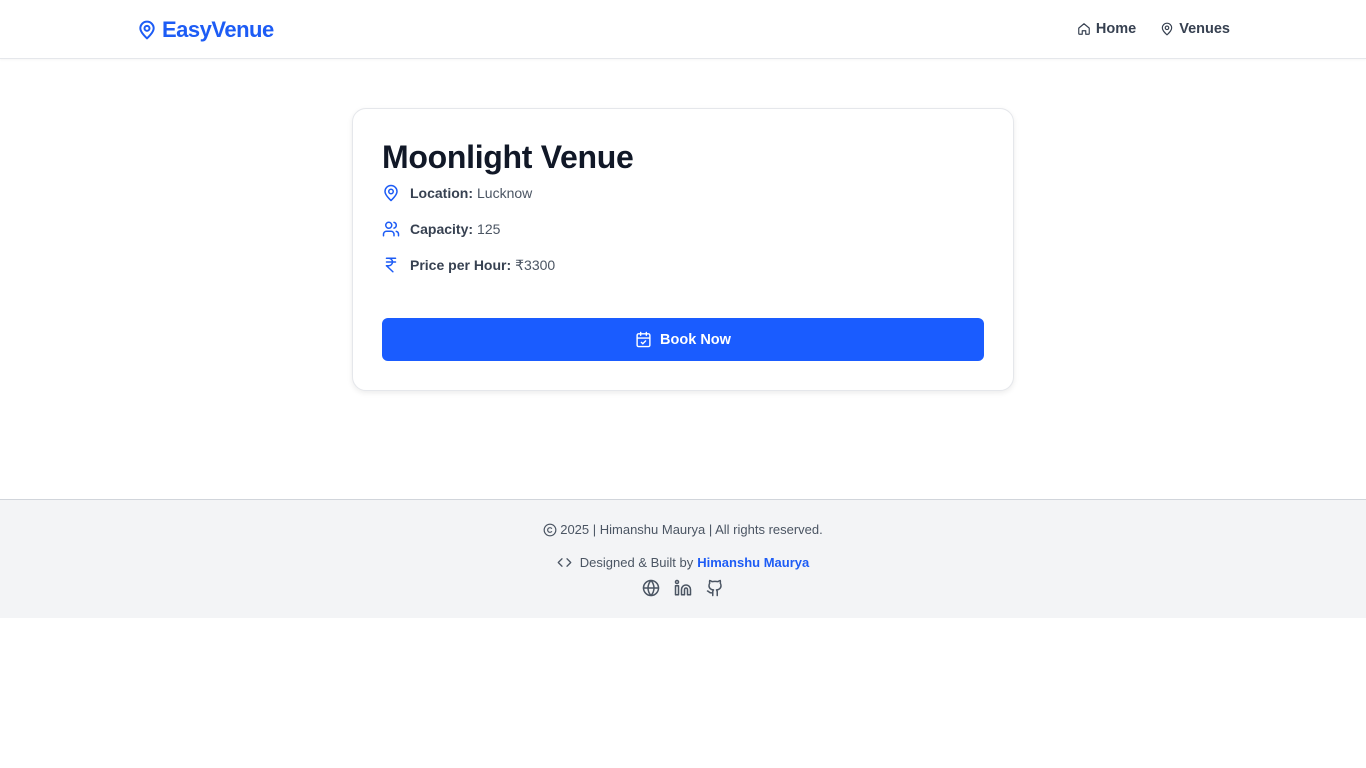  I want to click on detail-label: Capacity:, so click(442, 229).